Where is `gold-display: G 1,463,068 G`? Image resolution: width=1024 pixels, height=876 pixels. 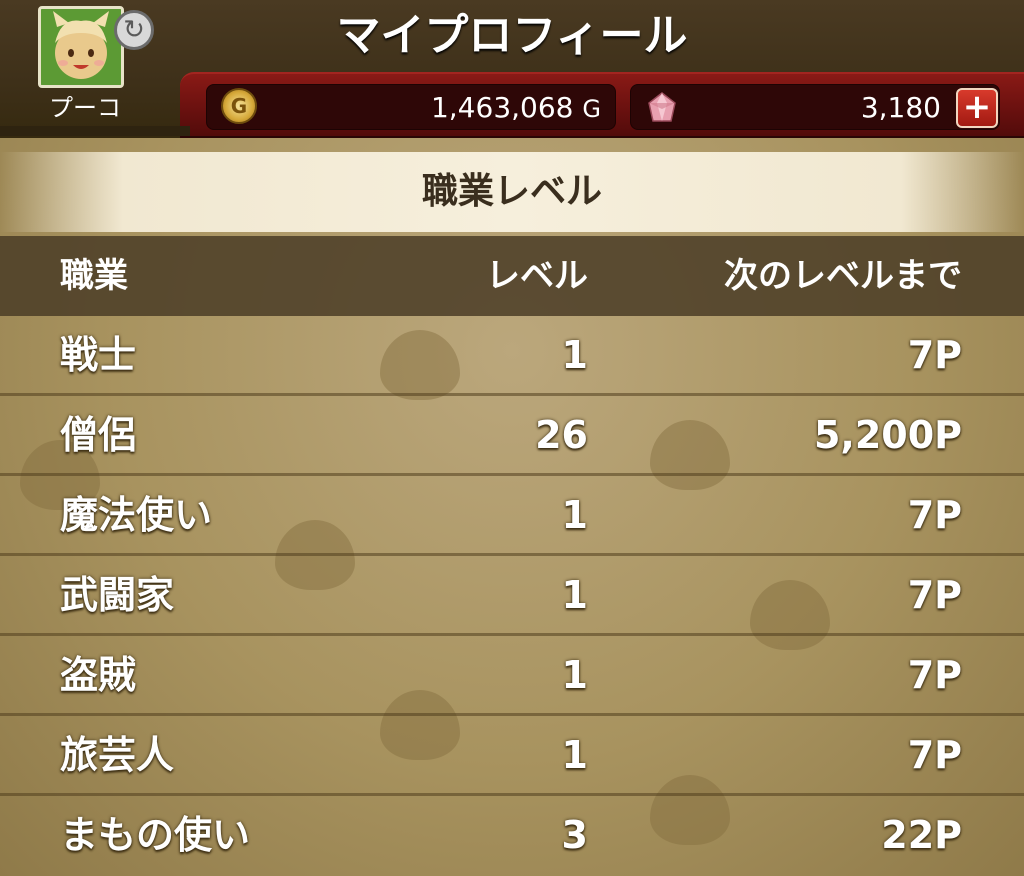 gold-display: G 1,463,068 G is located at coordinates (411, 107).